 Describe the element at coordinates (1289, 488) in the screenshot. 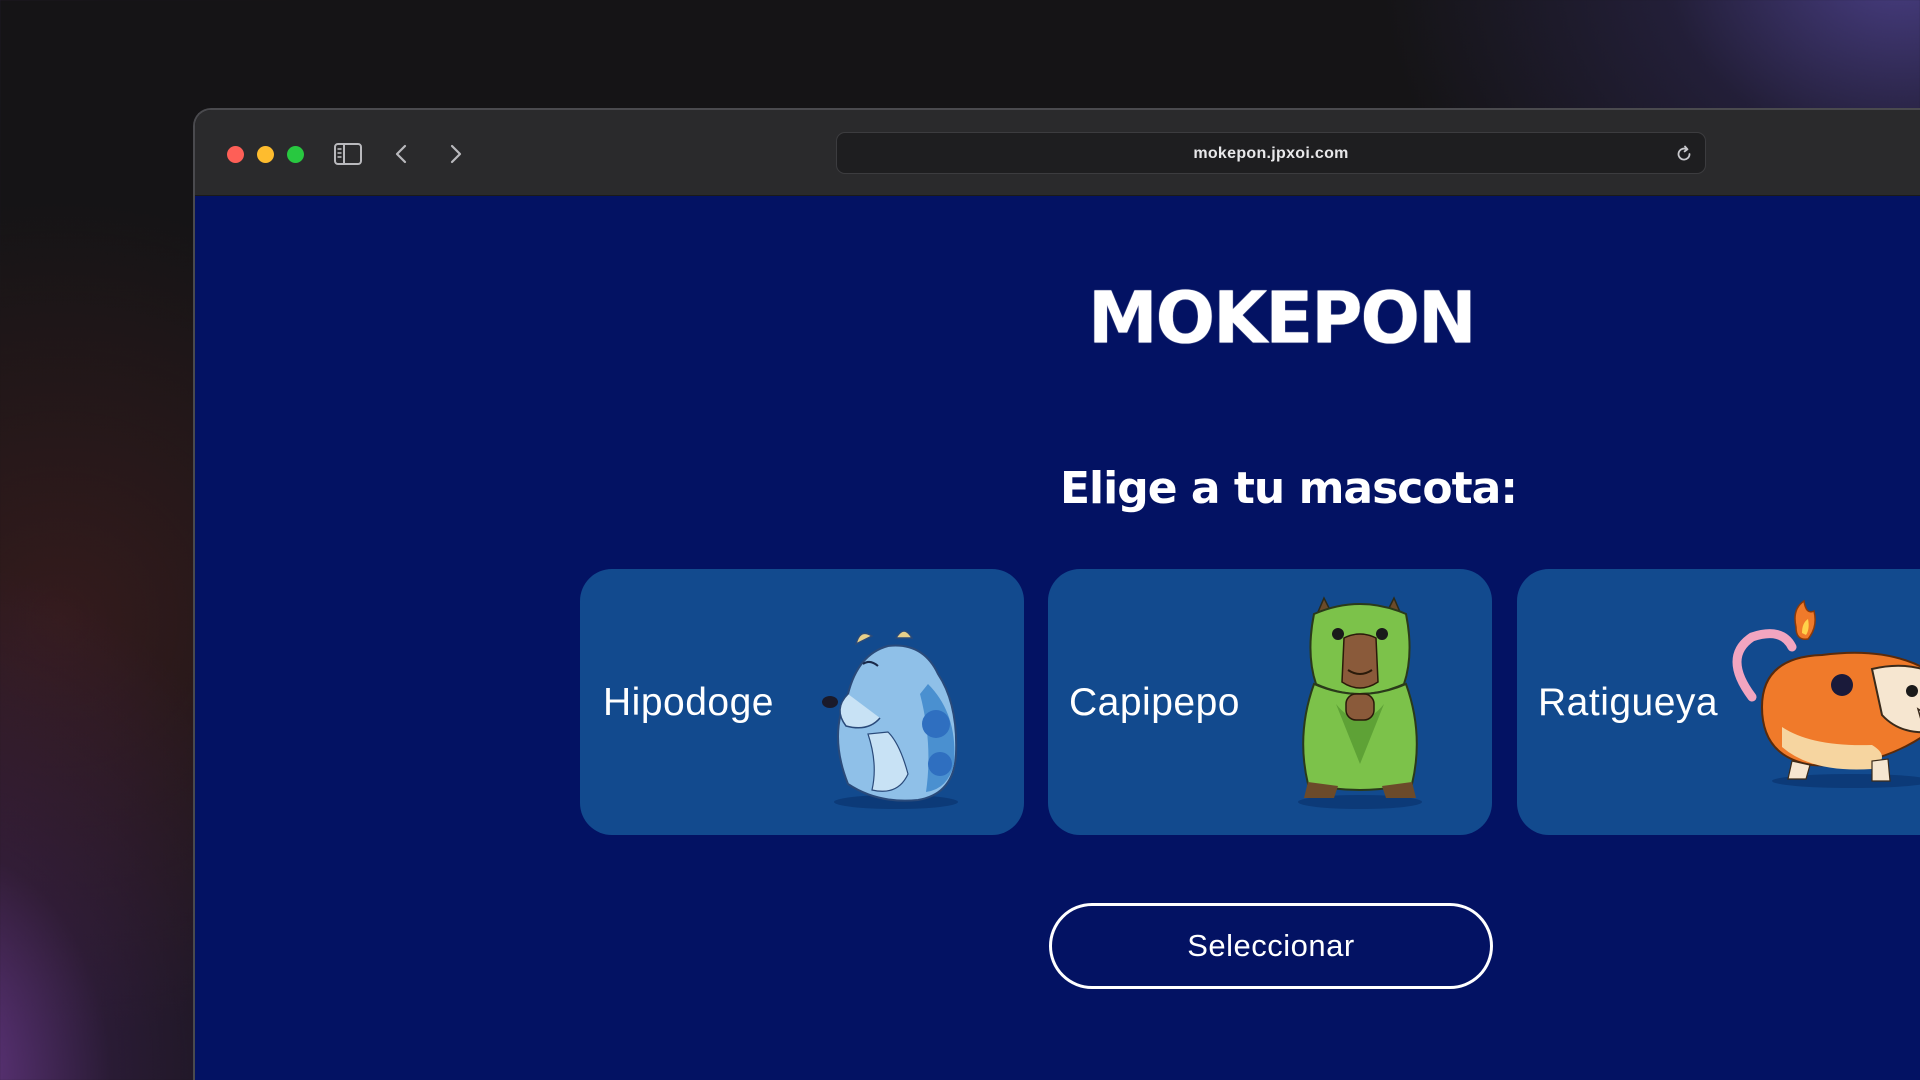

I see `page-subtitle: Elige a tu mascota:` at that location.